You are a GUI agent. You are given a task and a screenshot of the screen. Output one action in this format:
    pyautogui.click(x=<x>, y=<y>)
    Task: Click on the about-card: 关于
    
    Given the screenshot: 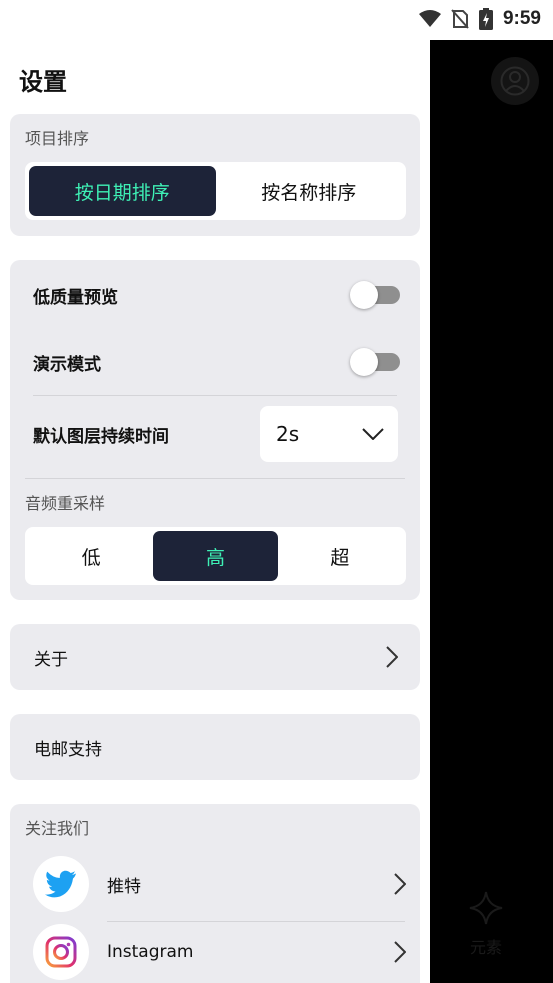 What is the action you would take?
    pyautogui.click(x=215, y=657)
    